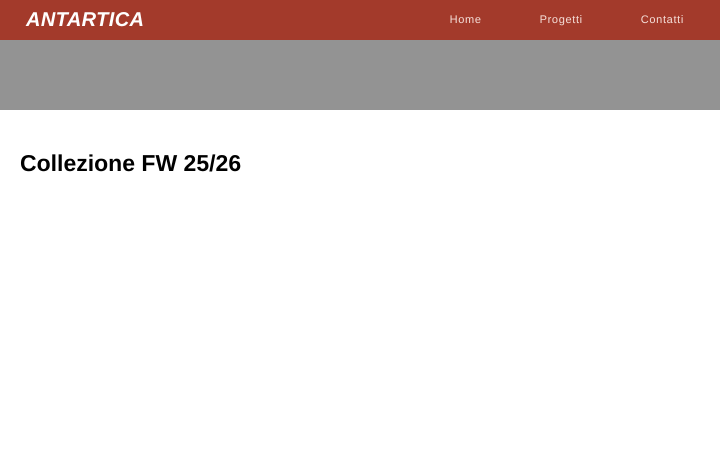  What do you see at coordinates (131, 163) in the screenshot?
I see `page-title: Collezione FW 25/26` at bounding box center [131, 163].